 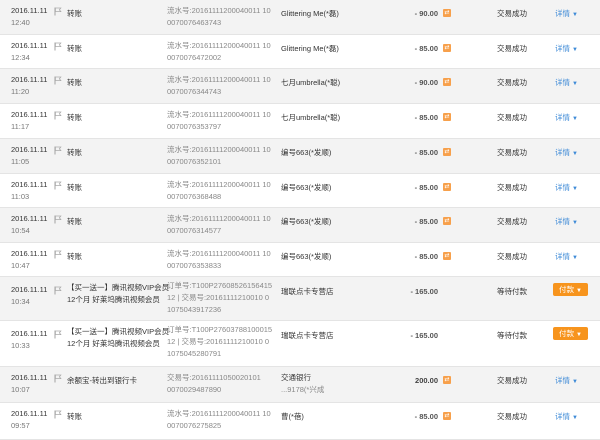 What do you see at coordinates (194, 389) in the screenshot?
I see `serial-line: 0070029487890` at bounding box center [194, 389].